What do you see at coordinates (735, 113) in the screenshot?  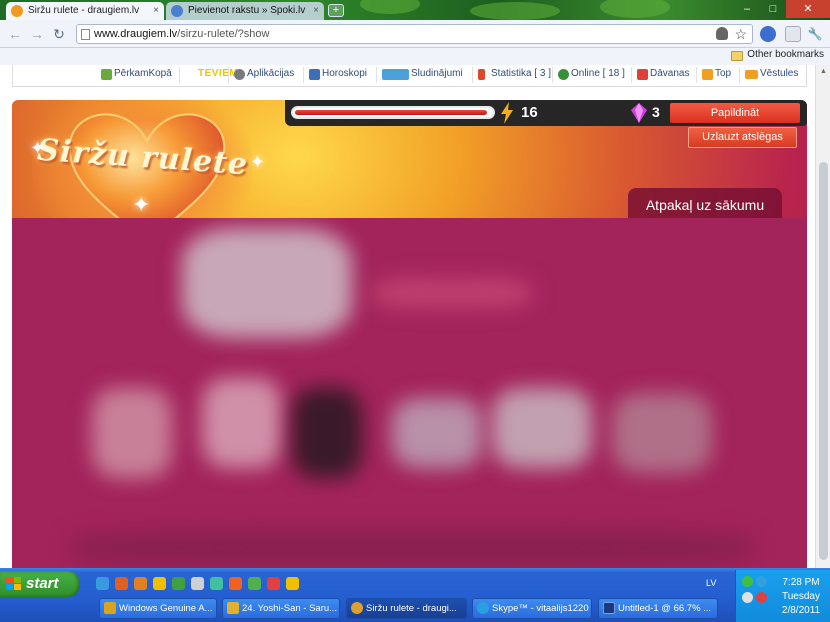 I see `topup-button: Papildināt` at bounding box center [735, 113].